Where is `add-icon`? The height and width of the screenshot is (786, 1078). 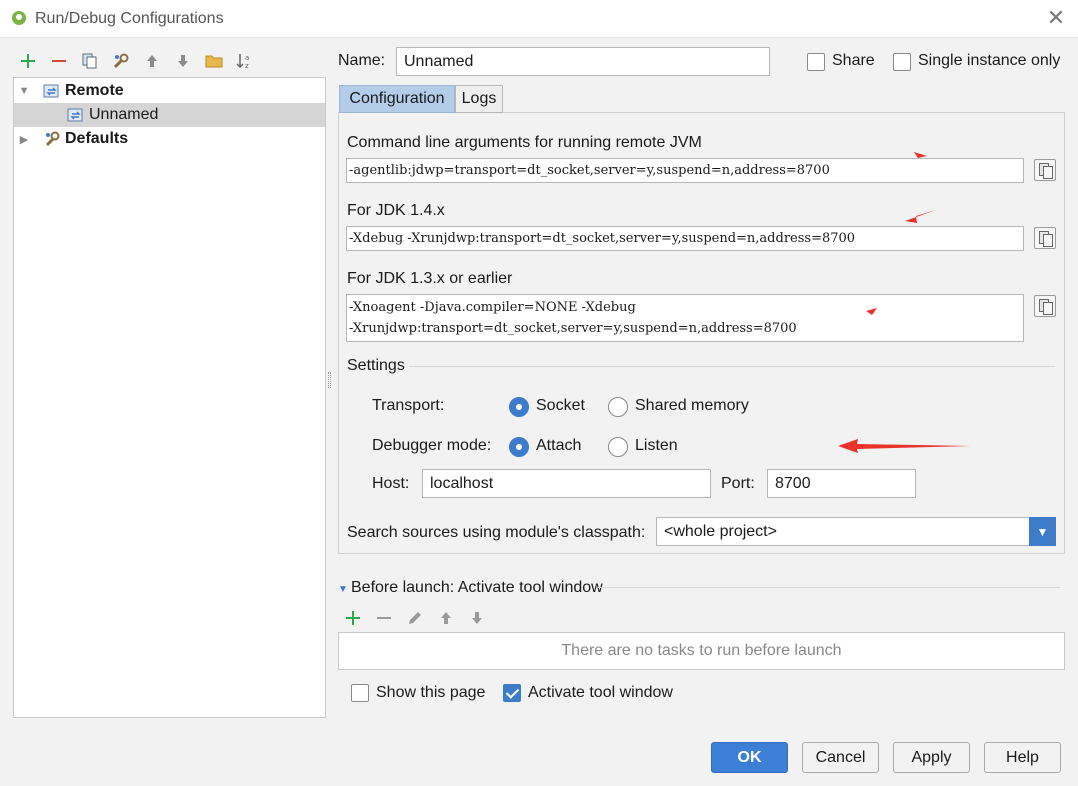
add-icon is located at coordinates (28, 61).